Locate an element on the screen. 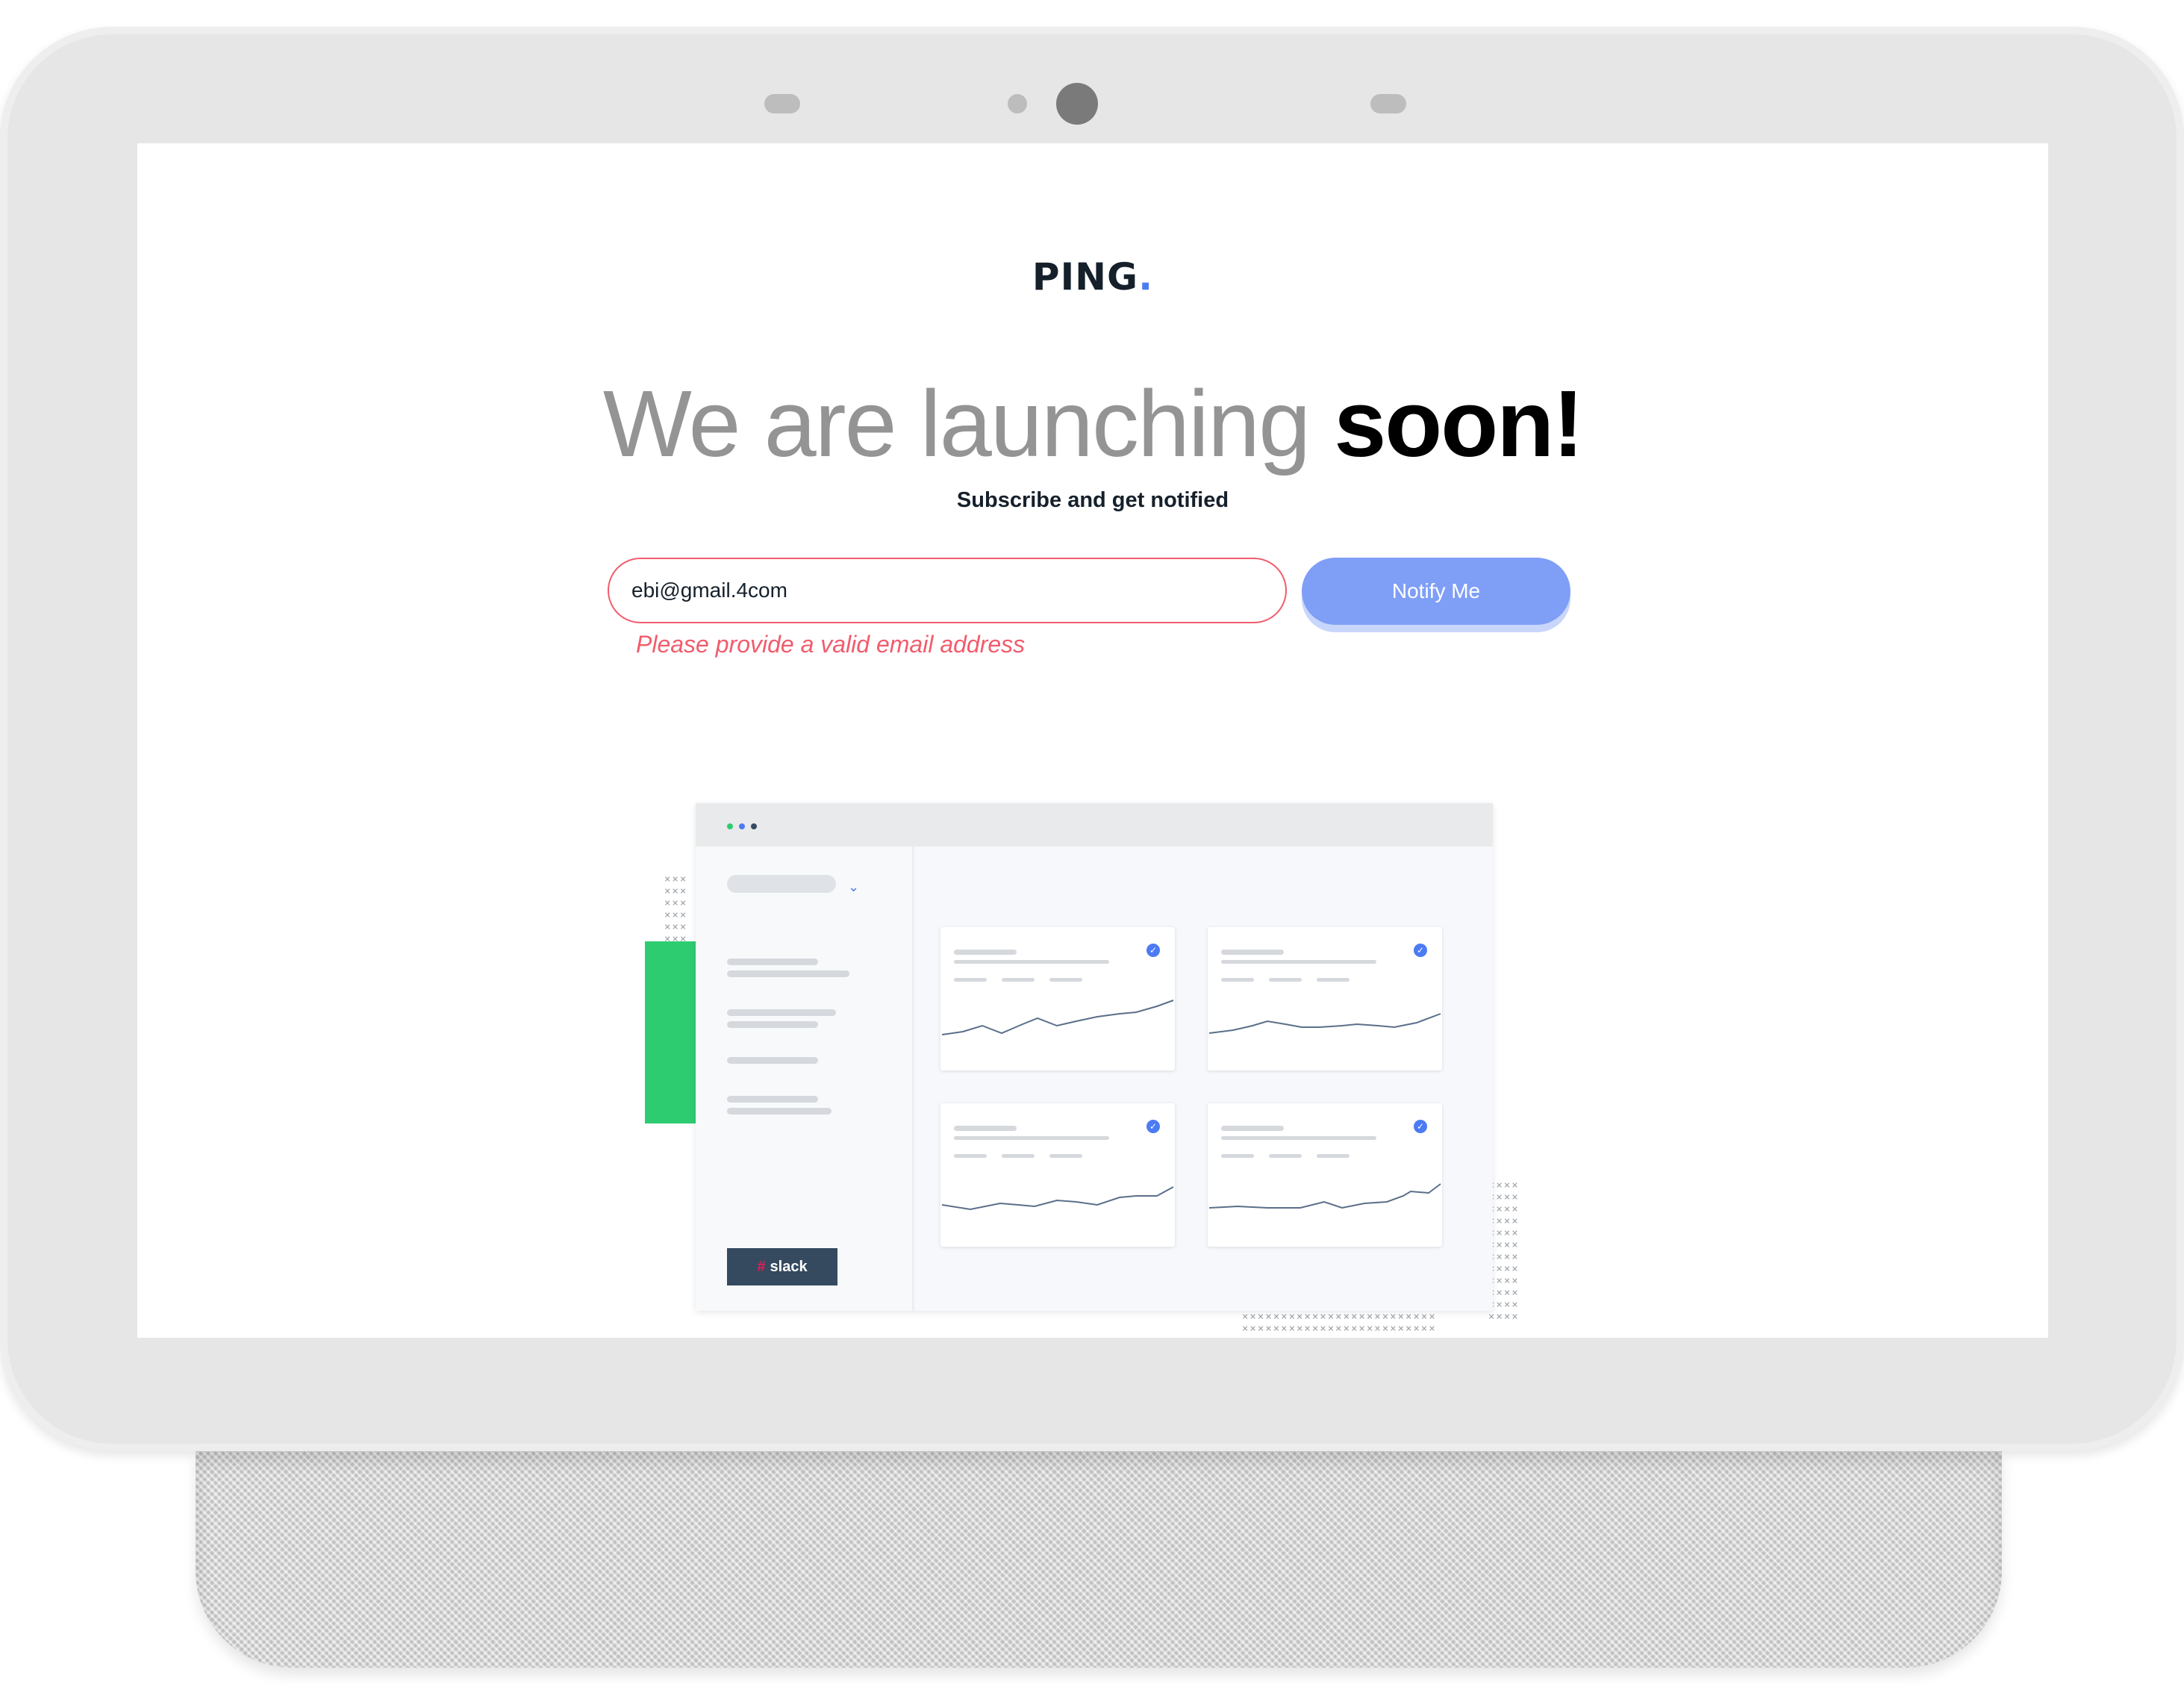 The width and height of the screenshot is (2184, 1708). window-sidebar: ⌄ # slack is located at coordinates (805, 1079).